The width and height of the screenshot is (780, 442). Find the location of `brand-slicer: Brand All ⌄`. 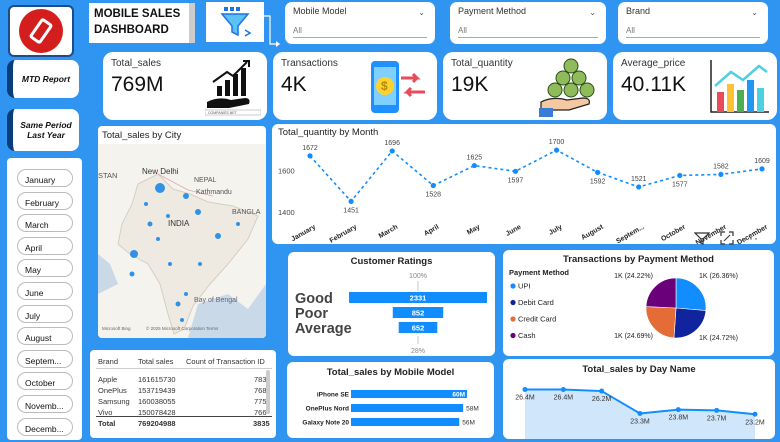

brand-slicer: Brand All ⌄ is located at coordinates (693, 23).